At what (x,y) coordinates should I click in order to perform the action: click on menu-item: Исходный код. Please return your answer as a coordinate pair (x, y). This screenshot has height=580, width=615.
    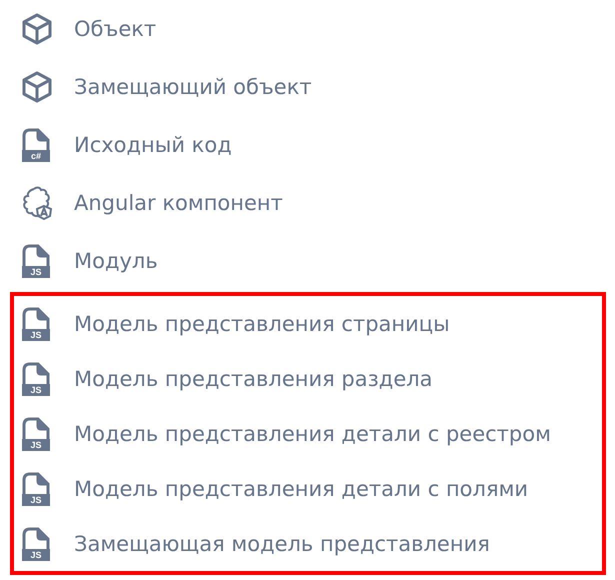
    Looking at the image, I should click on (153, 145).